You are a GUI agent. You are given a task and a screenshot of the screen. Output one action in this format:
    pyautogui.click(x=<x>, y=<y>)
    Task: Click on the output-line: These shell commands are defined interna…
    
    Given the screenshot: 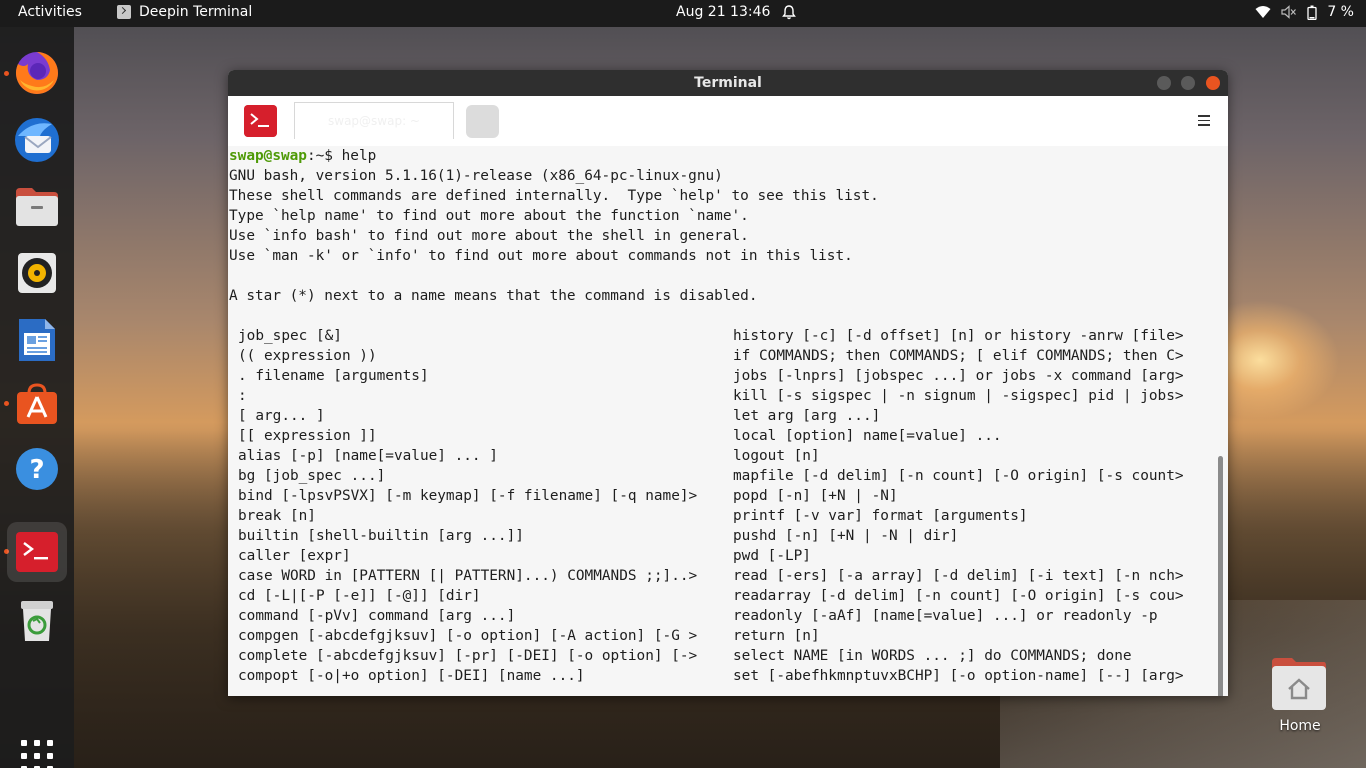 What is the action you would take?
    pyautogui.click(x=554, y=196)
    